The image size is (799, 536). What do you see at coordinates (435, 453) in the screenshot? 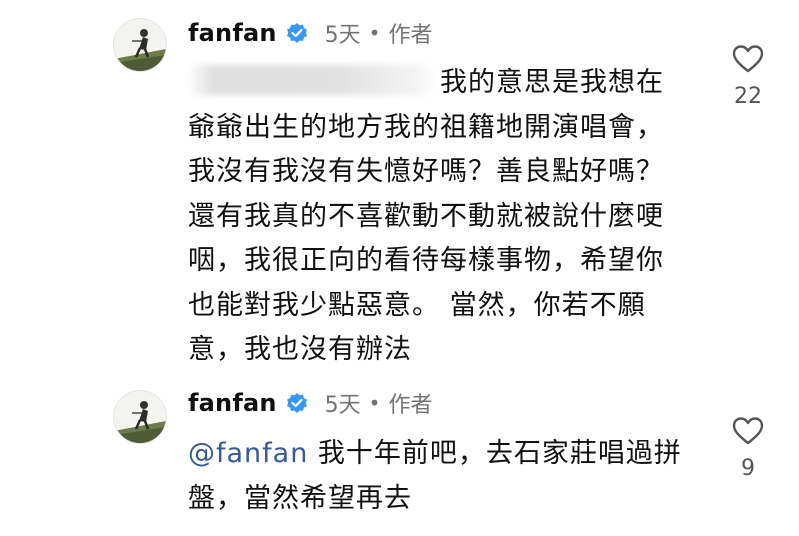
I see `comment-line: @fanfan 我十年前吧，去石家莊唱過拼` at bounding box center [435, 453].